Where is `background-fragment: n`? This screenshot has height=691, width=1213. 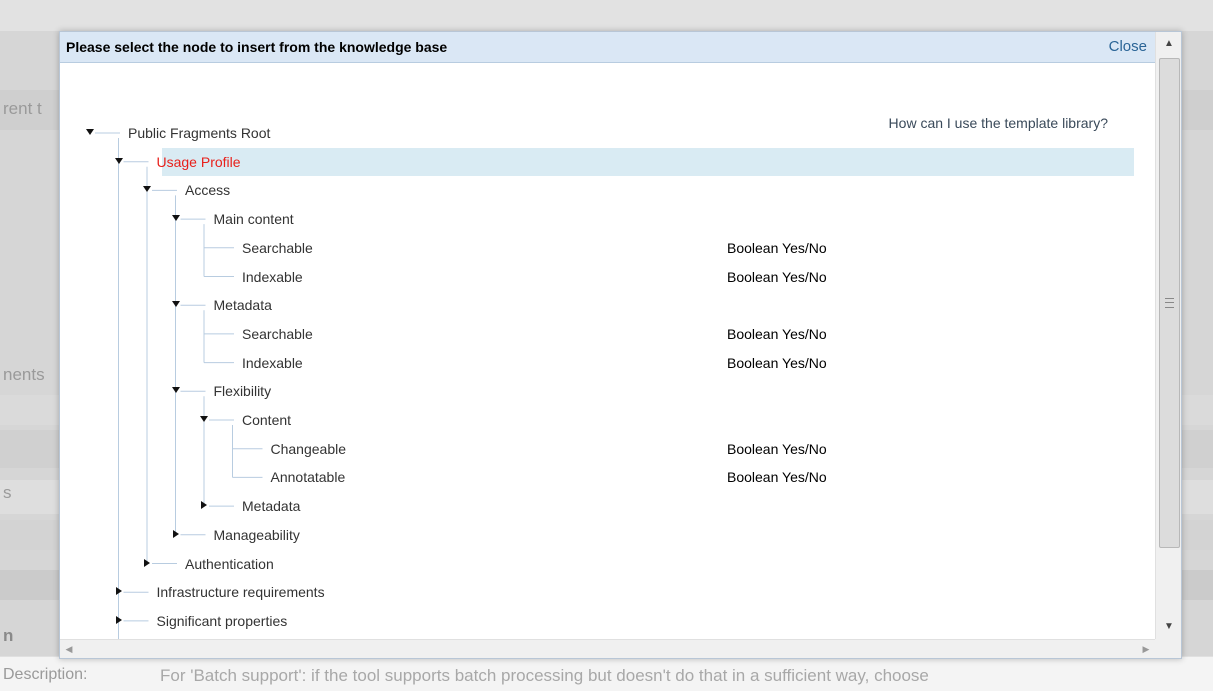
background-fragment: n is located at coordinates (8, 635).